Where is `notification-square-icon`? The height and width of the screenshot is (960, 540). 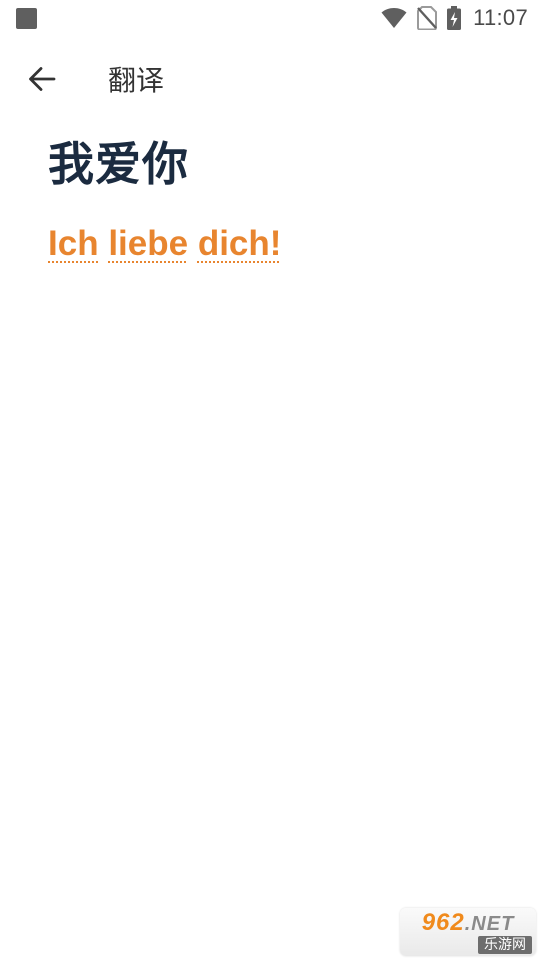
notification-square-icon is located at coordinates (26, 18).